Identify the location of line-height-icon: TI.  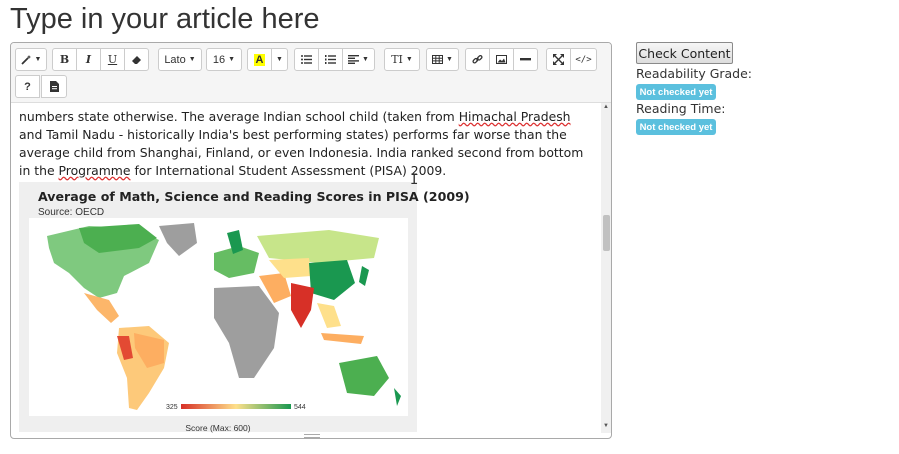
(397, 59).